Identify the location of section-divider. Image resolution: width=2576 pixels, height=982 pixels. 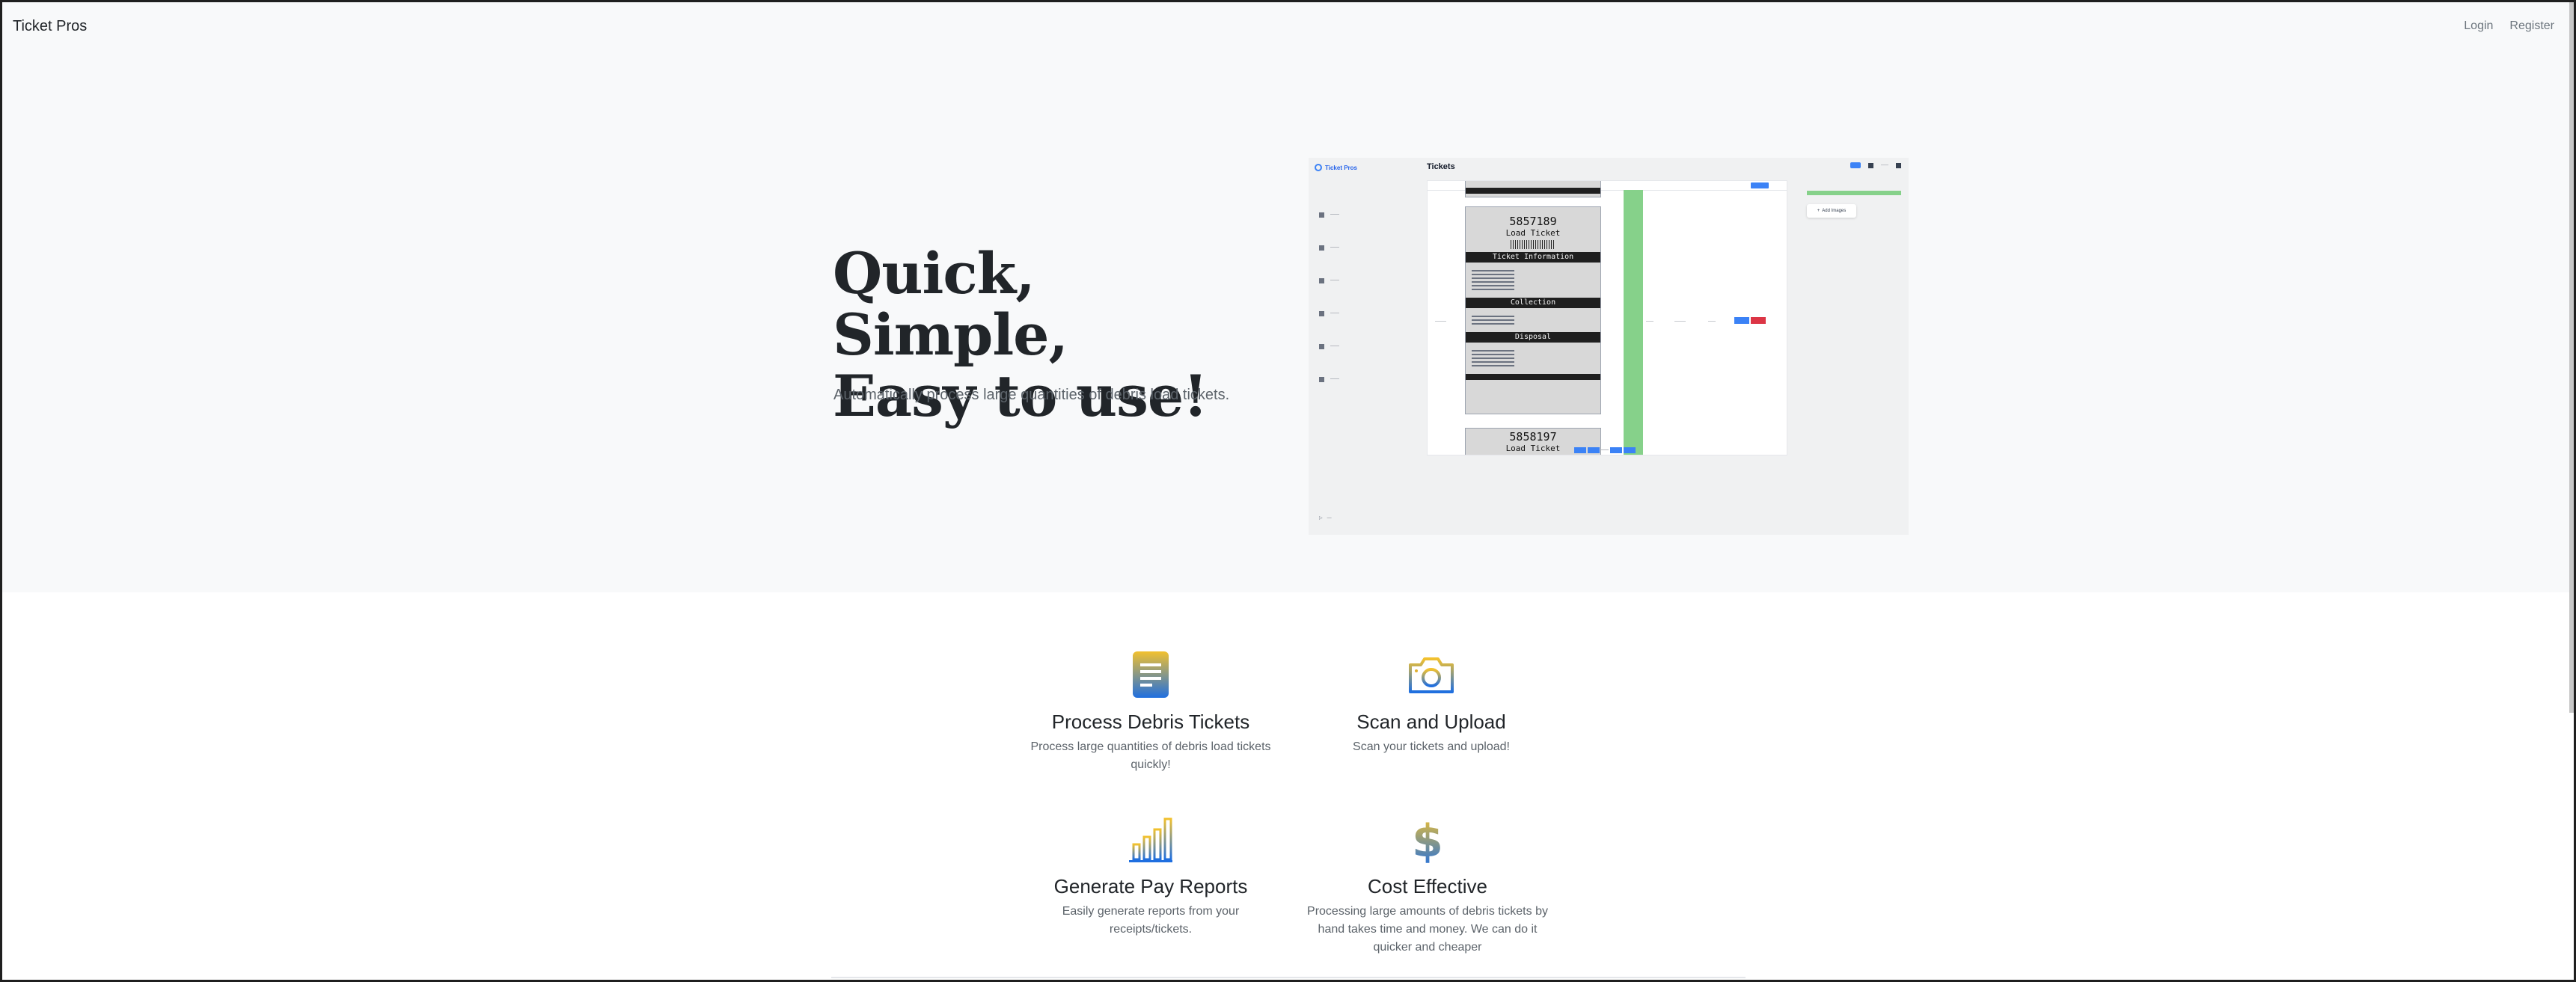
(1288, 977).